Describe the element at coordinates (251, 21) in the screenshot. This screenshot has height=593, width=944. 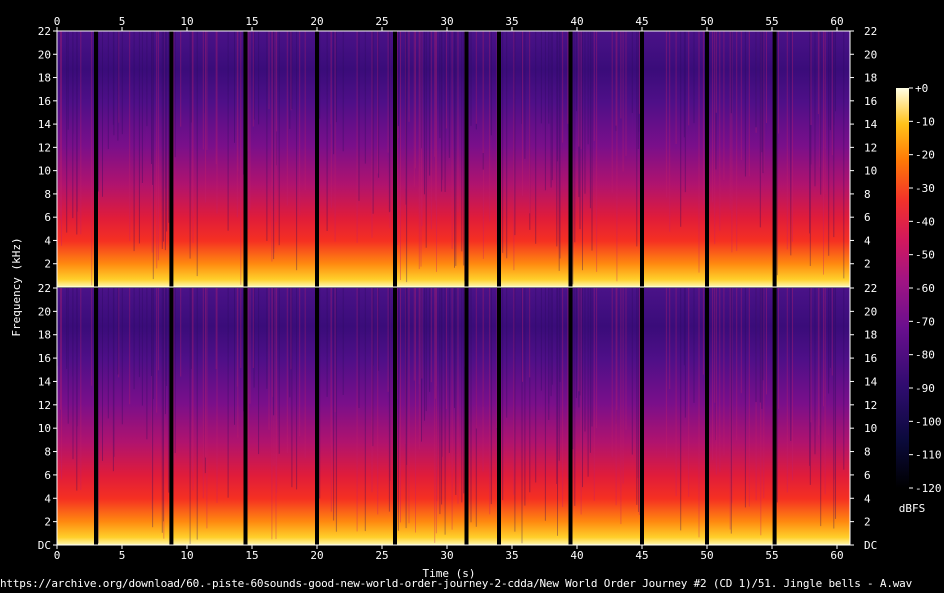
I see `x-tick-label-top: 15` at that location.